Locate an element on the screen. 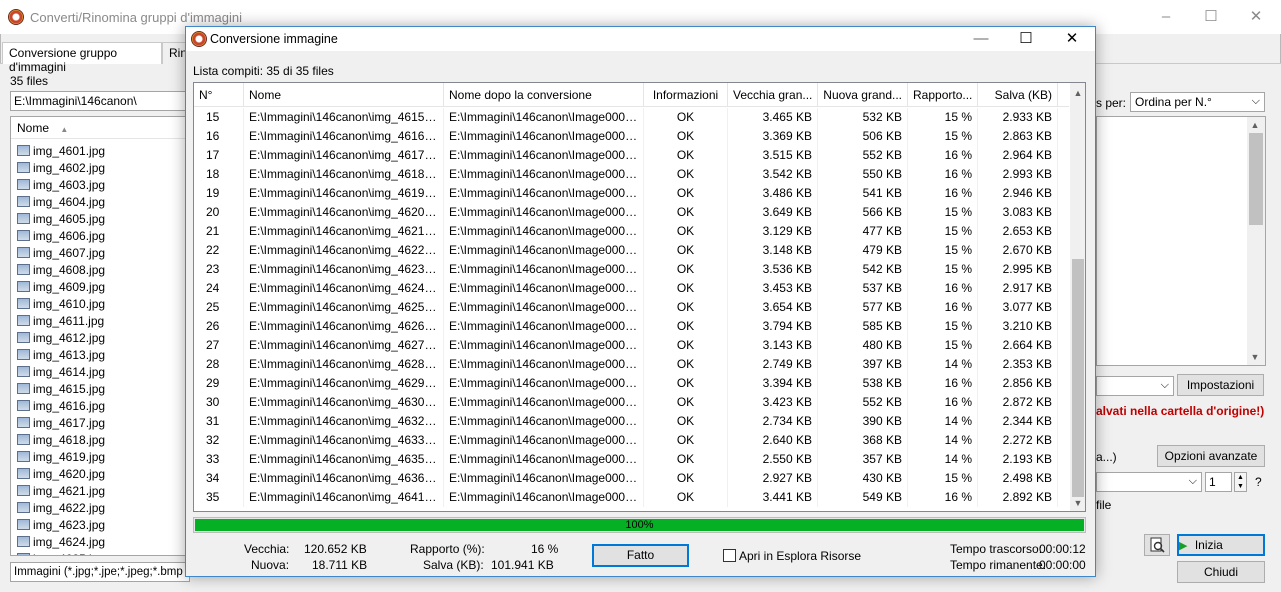  file-name: img_4611.jpg is located at coordinates (69, 320).